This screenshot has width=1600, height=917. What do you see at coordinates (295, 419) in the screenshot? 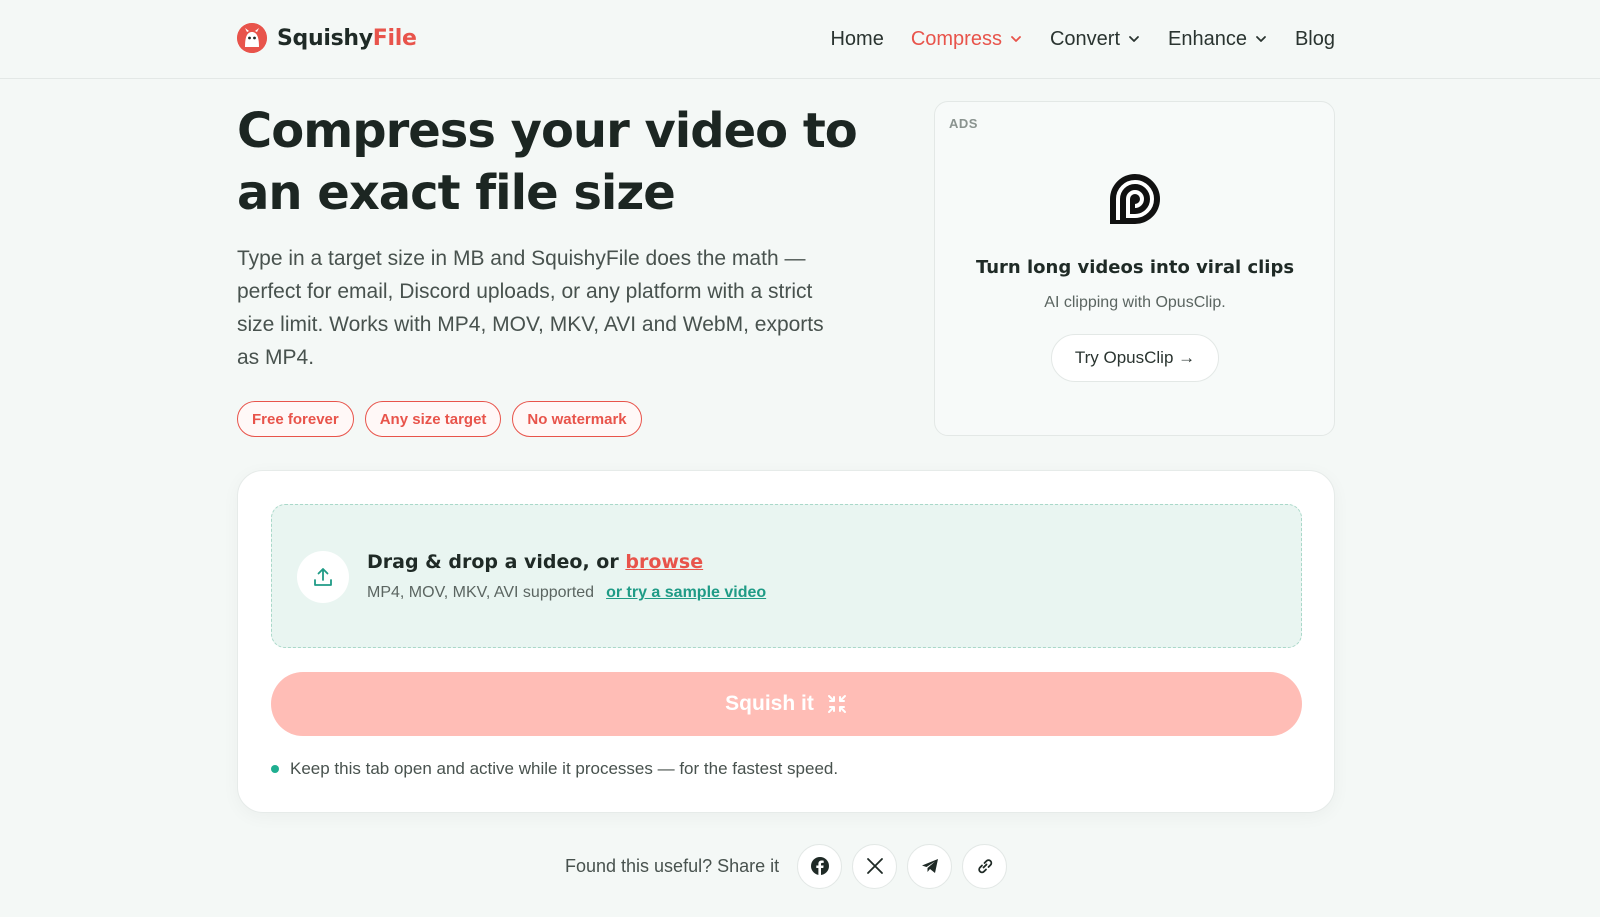
I see `pill-free-forever: Free forever` at bounding box center [295, 419].